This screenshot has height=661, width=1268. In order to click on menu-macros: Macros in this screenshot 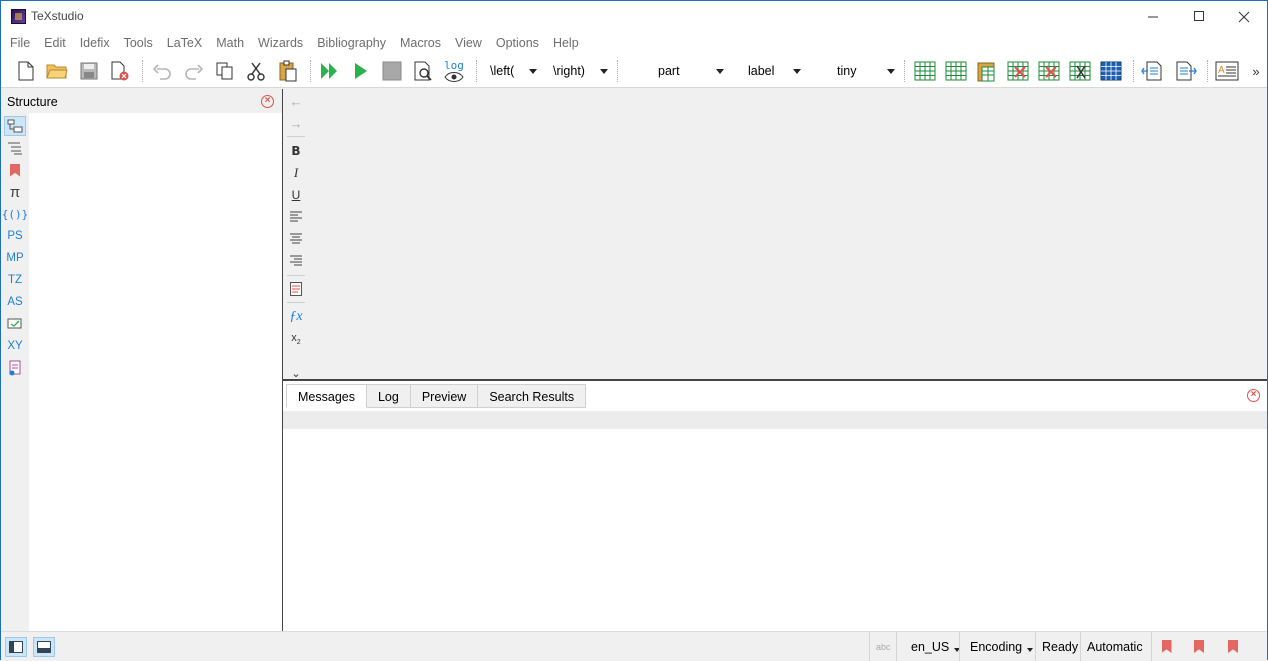, I will do `click(420, 43)`.